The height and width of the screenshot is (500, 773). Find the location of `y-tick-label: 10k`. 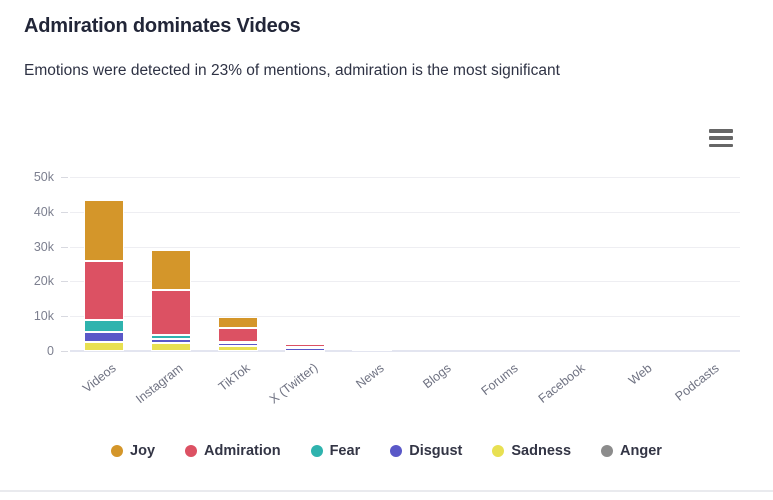

y-tick-label: 10k is located at coordinates (43, 316).